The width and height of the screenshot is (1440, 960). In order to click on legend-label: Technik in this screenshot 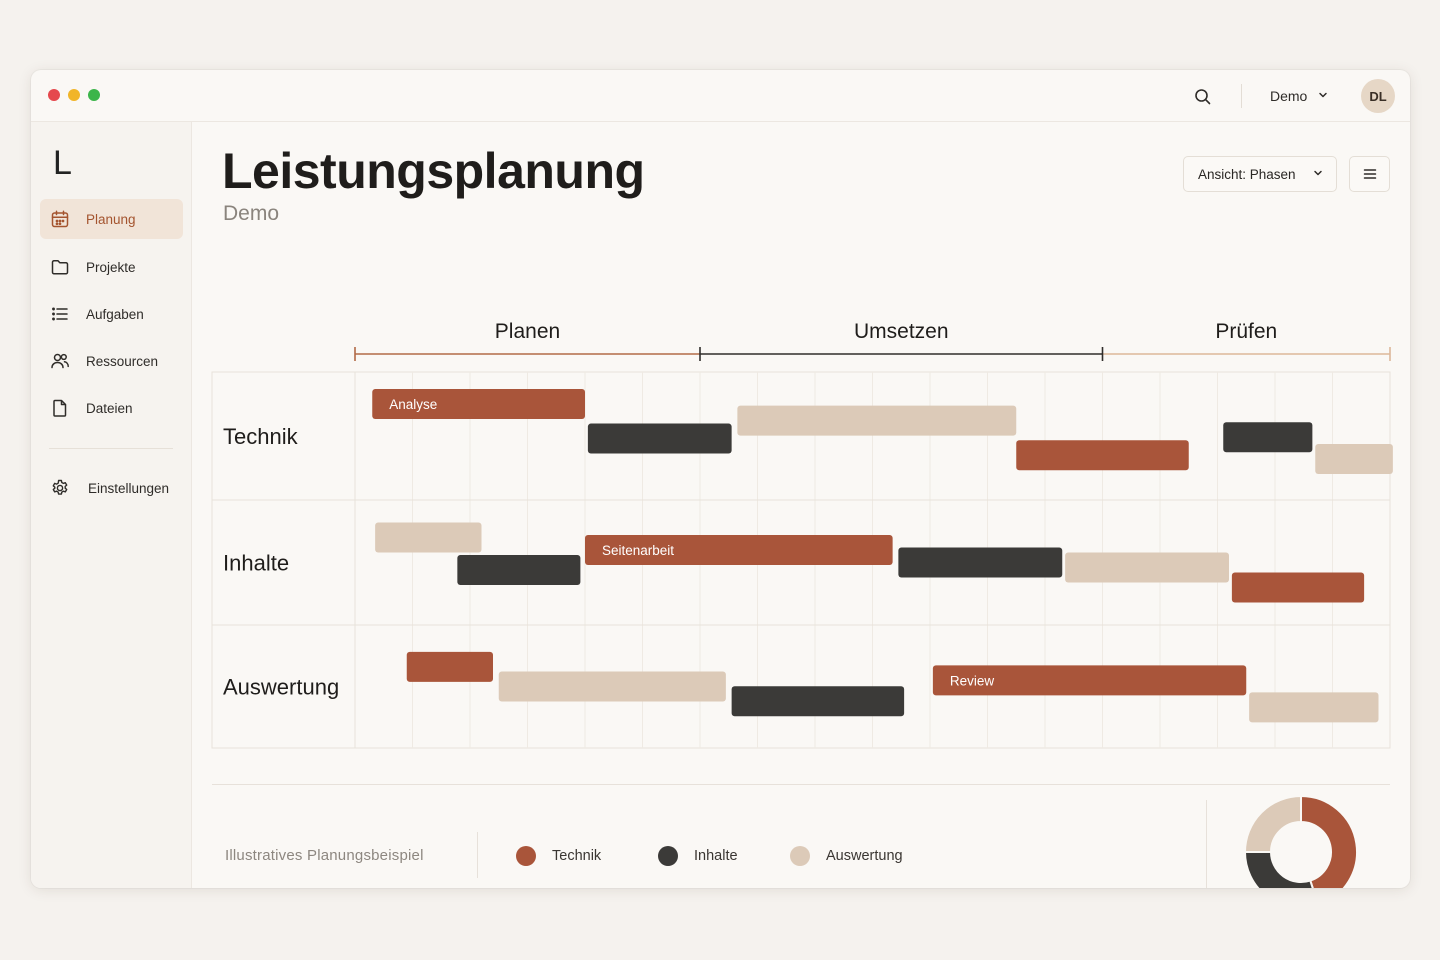, I will do `click(577, 856)`.